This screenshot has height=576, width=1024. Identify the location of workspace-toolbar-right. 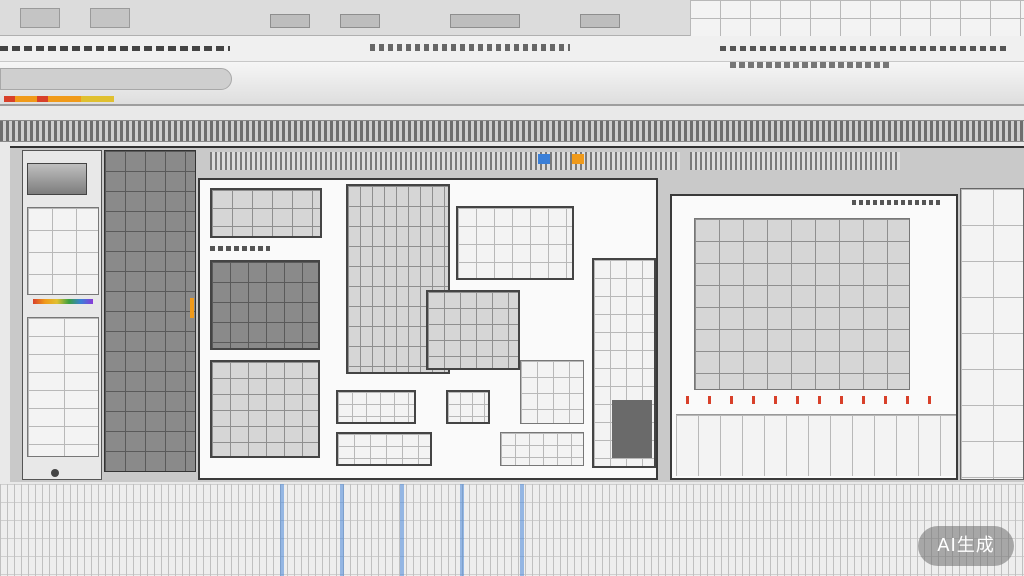
(795, 161).